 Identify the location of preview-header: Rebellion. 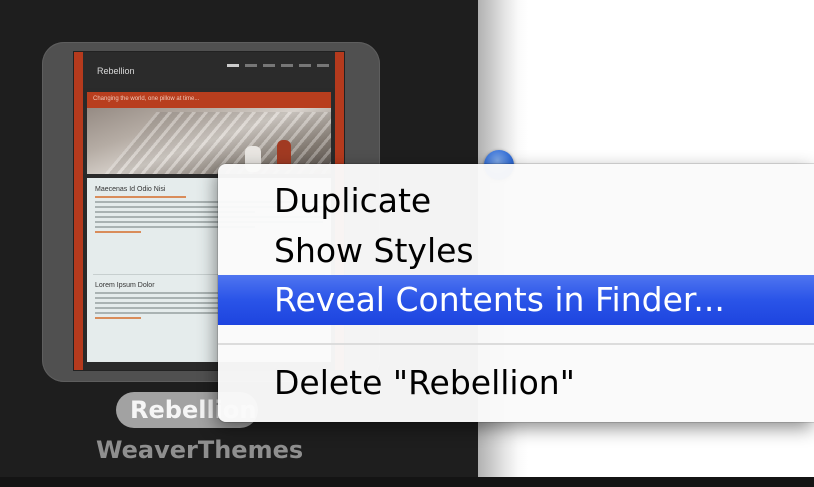
(209, 70).